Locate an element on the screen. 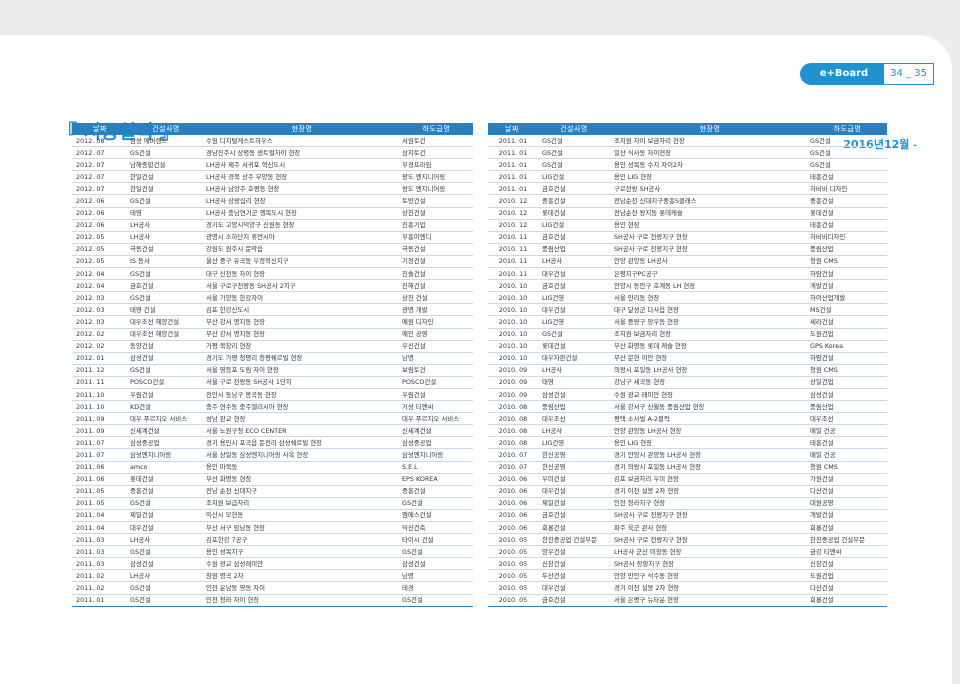  cell-site: 강남구 세곡동 현장 is located at coordinates (710, 382).